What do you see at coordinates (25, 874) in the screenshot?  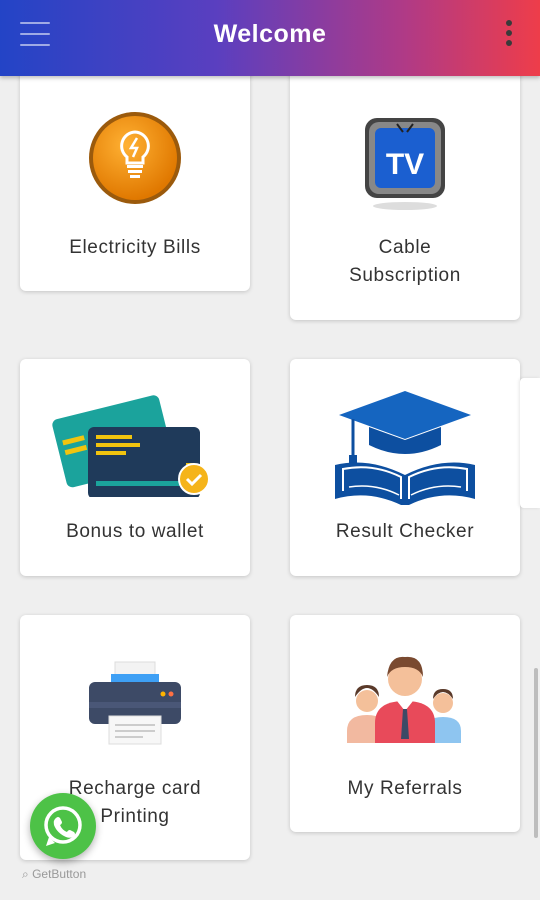 I see `getbutton-logo-icon: ⌕` at bounding box center [25, 874].